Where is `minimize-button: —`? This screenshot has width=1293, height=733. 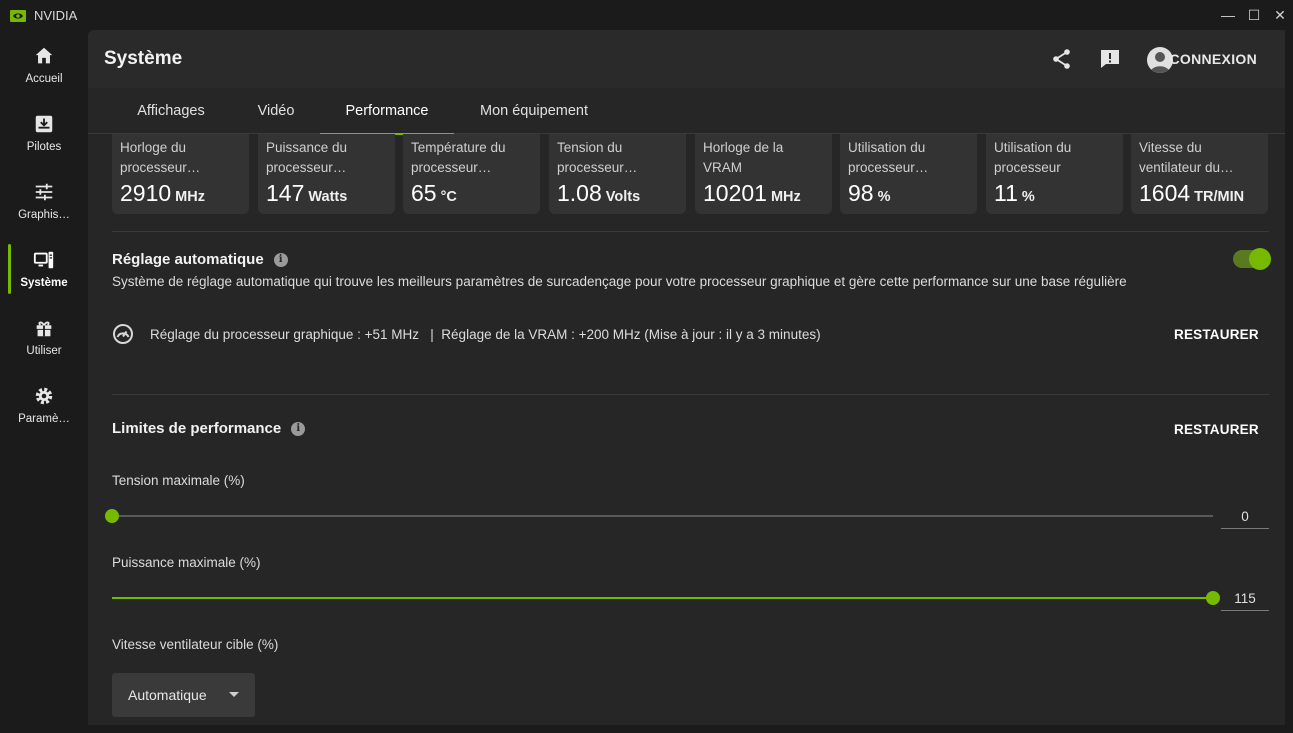
minimize-button: — is located at coordinates (1228, 15).